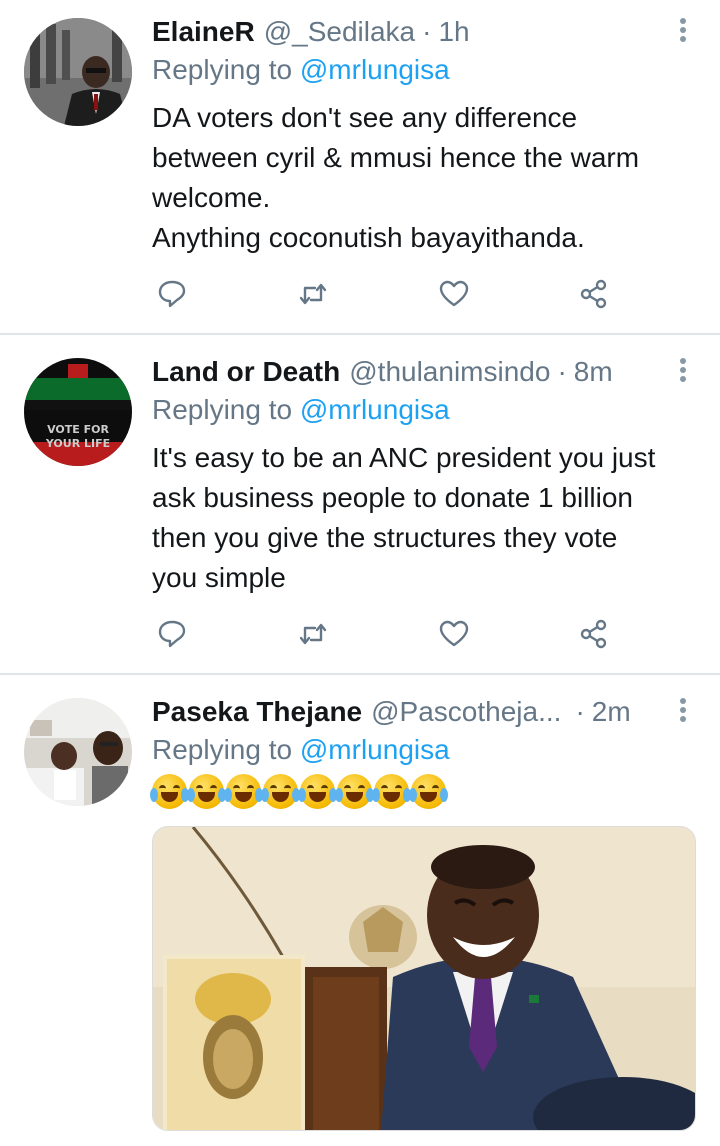  I want to click on tweet-text-line: Anything coconutish bayayithanda., so click(368, 237).